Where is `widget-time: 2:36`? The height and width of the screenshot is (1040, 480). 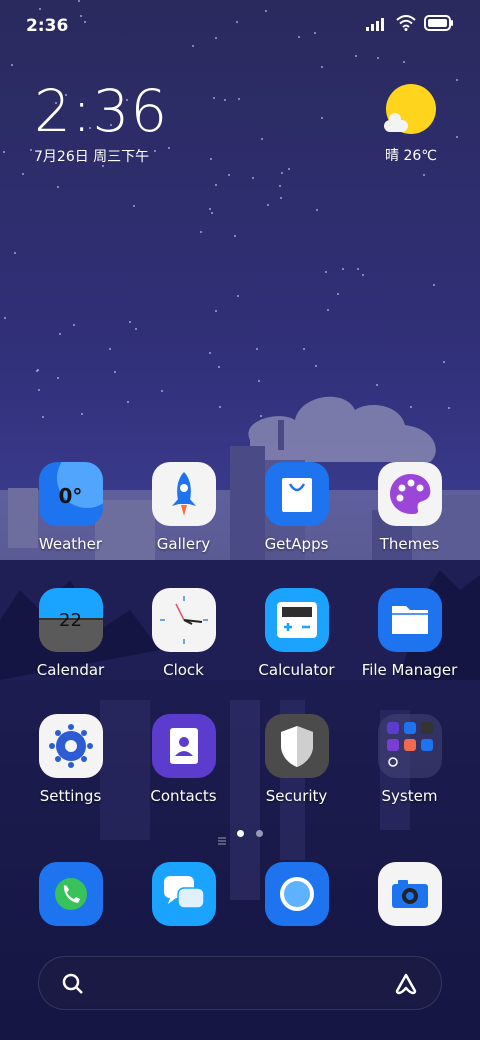
widget-time: 2:36 is located at coordinates (101, 111).